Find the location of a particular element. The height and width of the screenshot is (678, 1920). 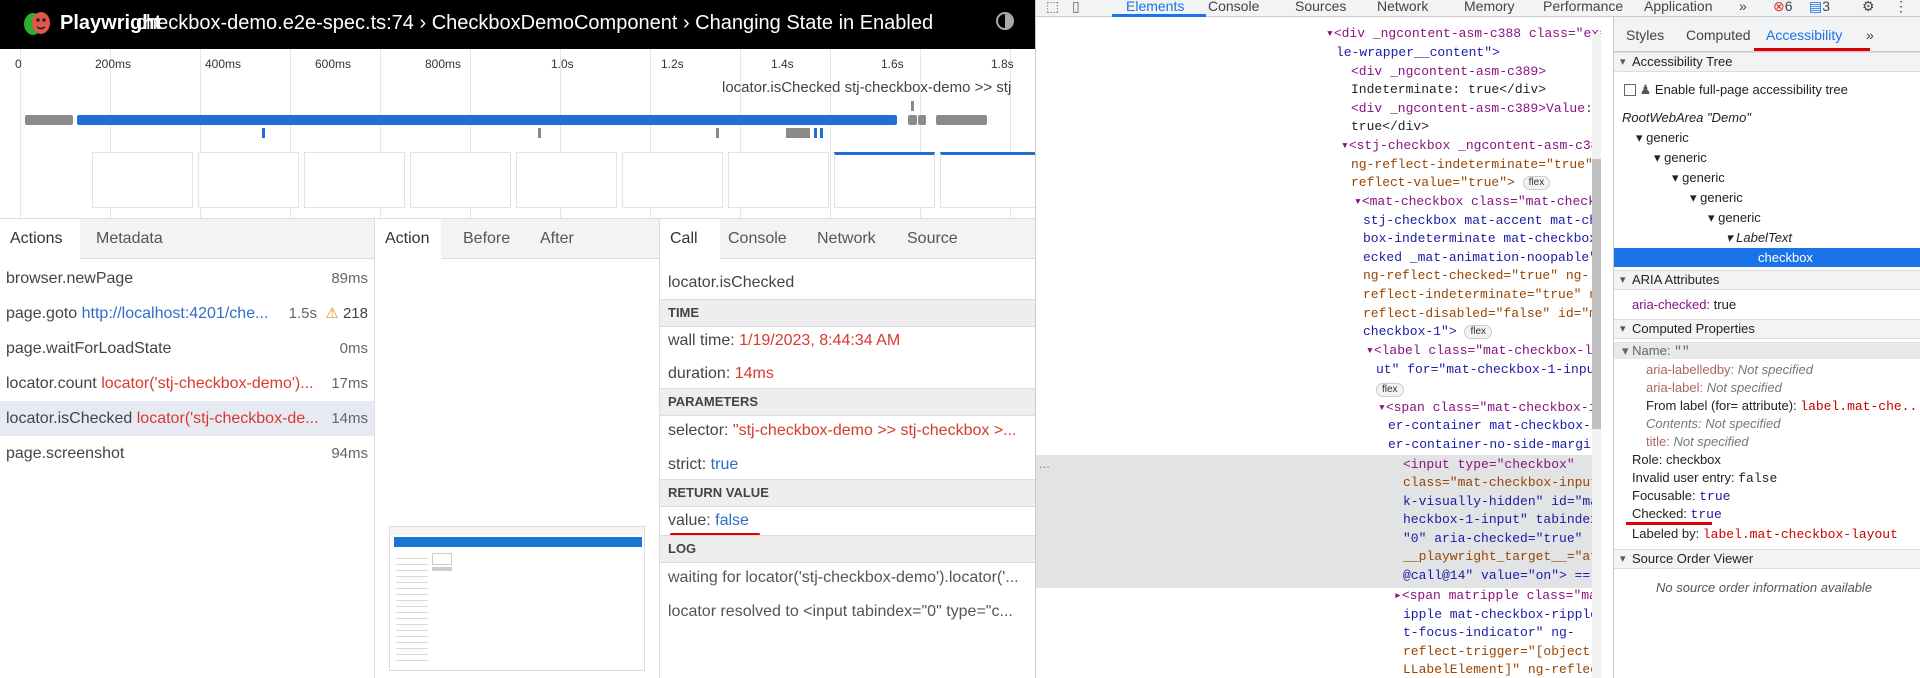

kebab-menu-icon: ⋮ is located at coordinates (1901, 7).